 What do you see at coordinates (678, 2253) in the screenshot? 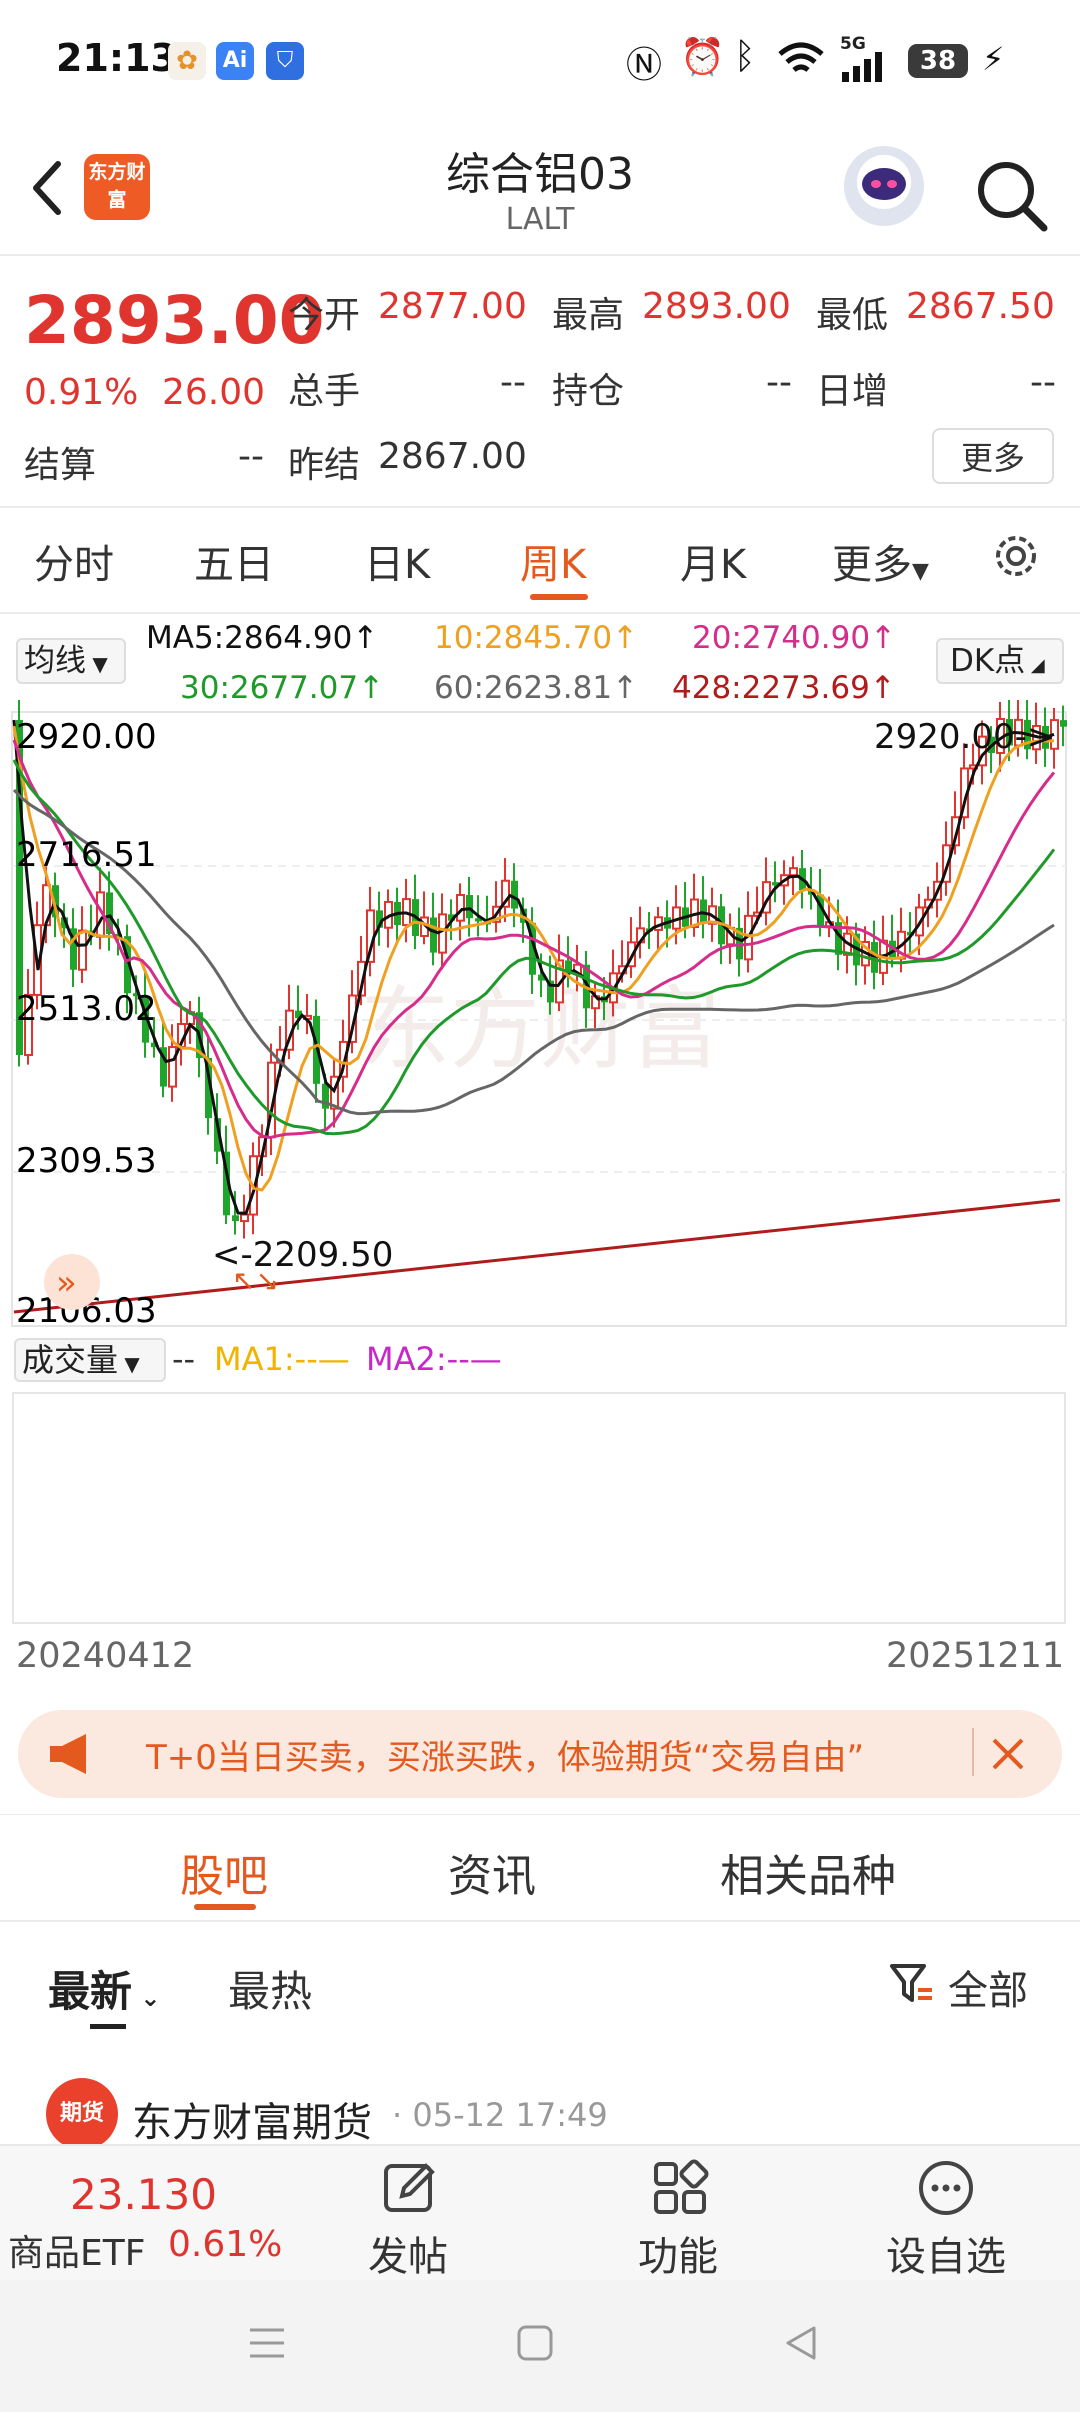
I see `function-button: 功能` at bounding box center [678, 2253].